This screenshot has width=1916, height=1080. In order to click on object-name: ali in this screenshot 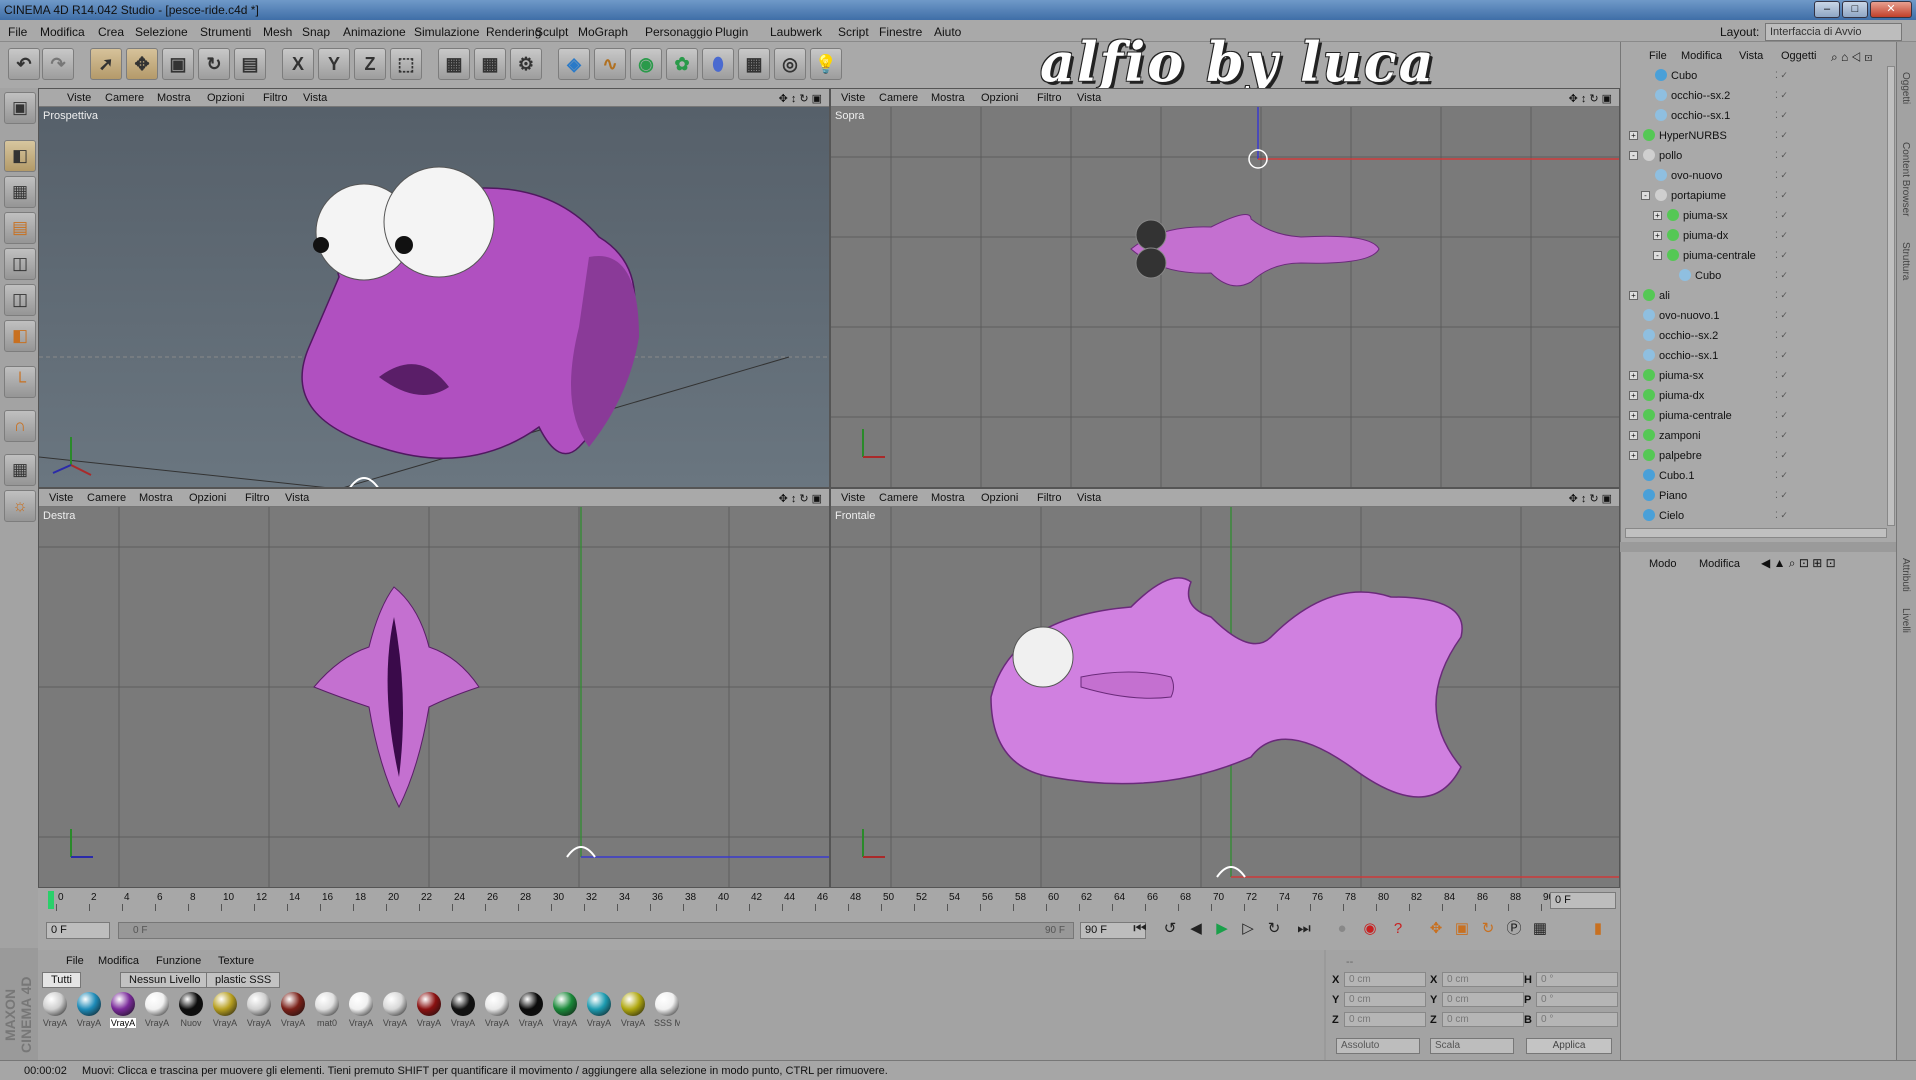, I will do `click(1664, 296)`.